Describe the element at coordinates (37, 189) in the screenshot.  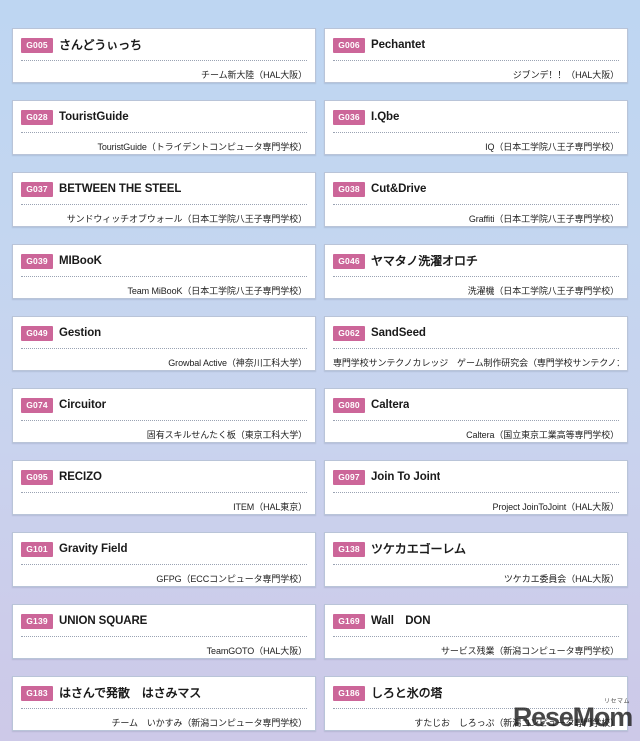
I see `entry-id-badge: G037` at that location.